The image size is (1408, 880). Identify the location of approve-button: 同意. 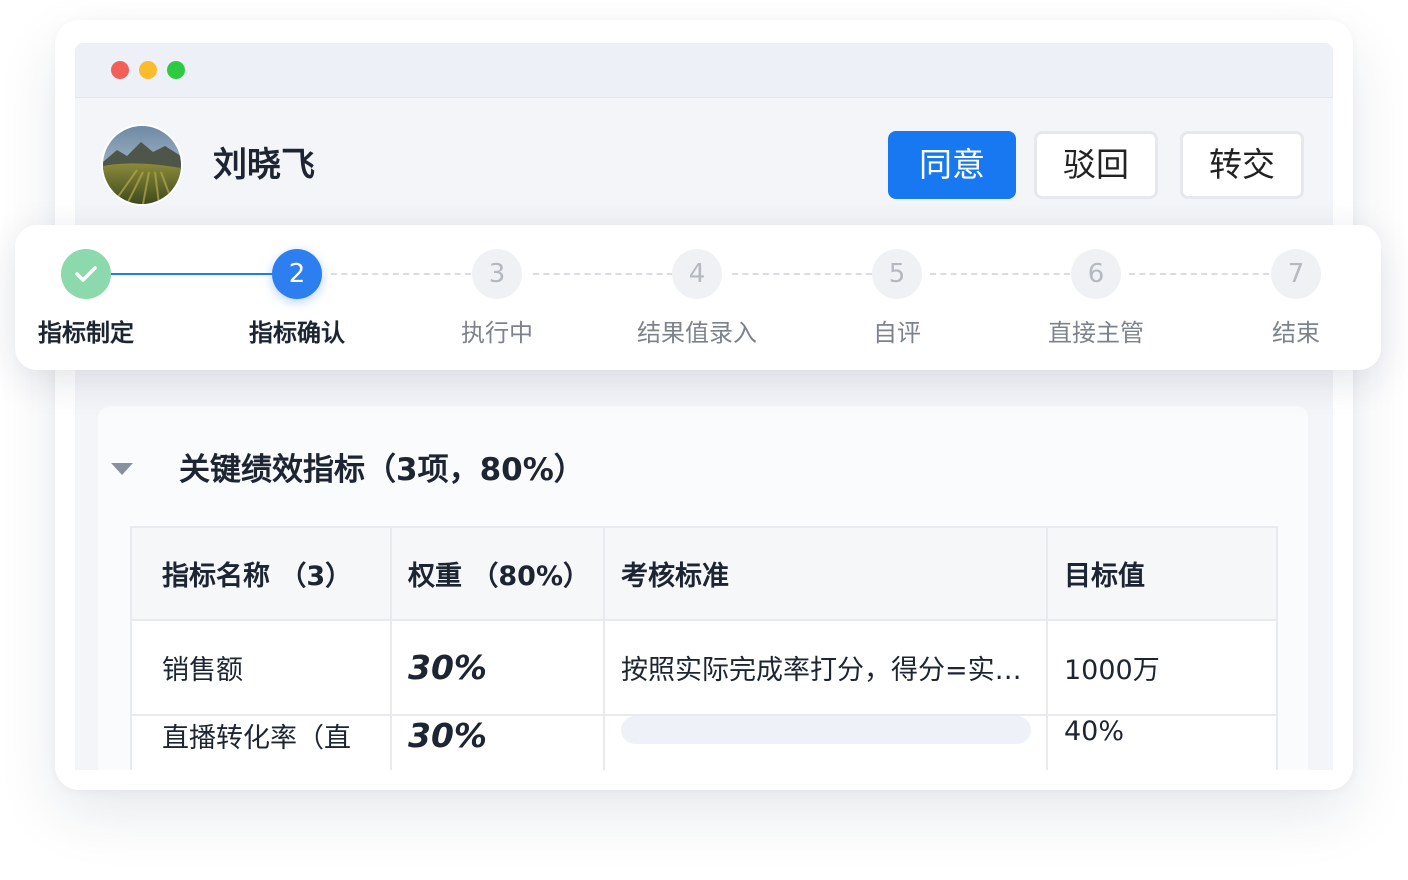
(952, 165).